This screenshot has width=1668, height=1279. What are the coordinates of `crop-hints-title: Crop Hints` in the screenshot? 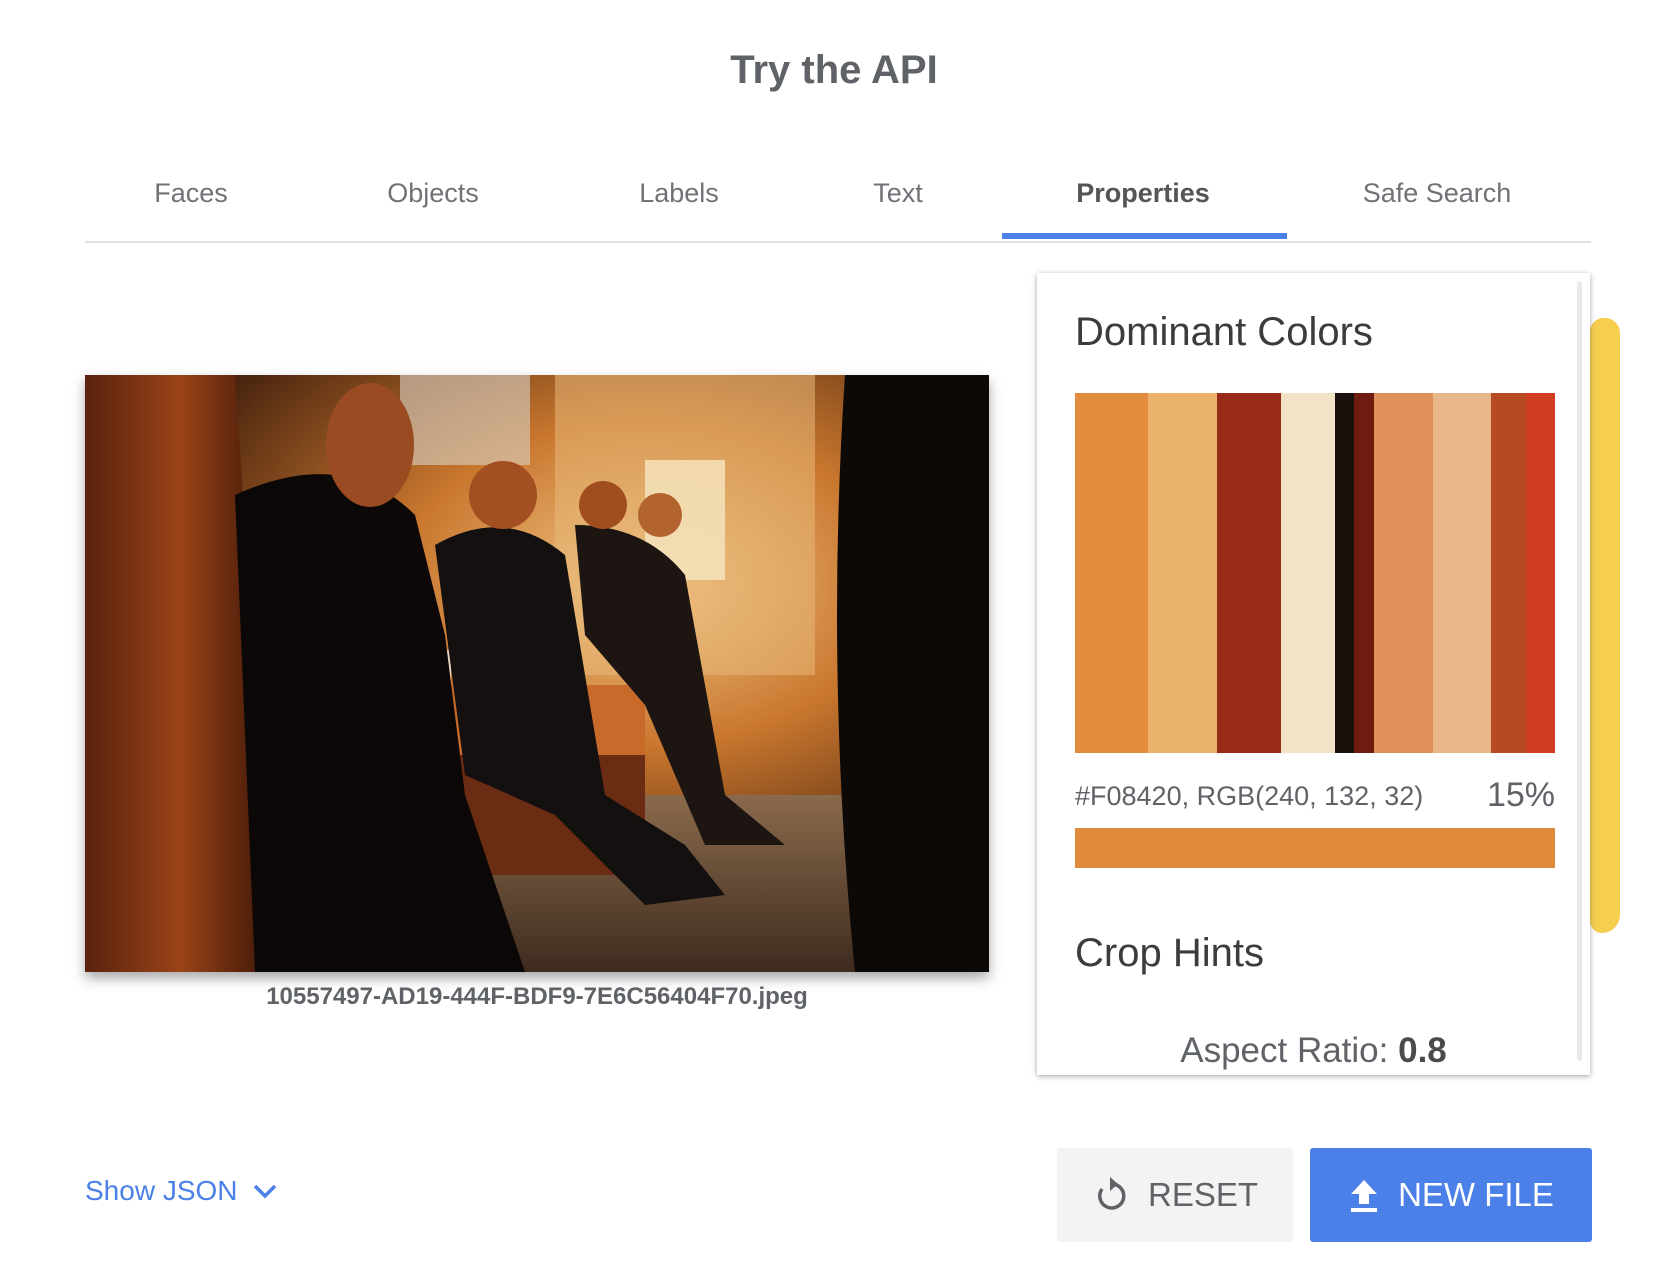 It's located at (1169, 953).